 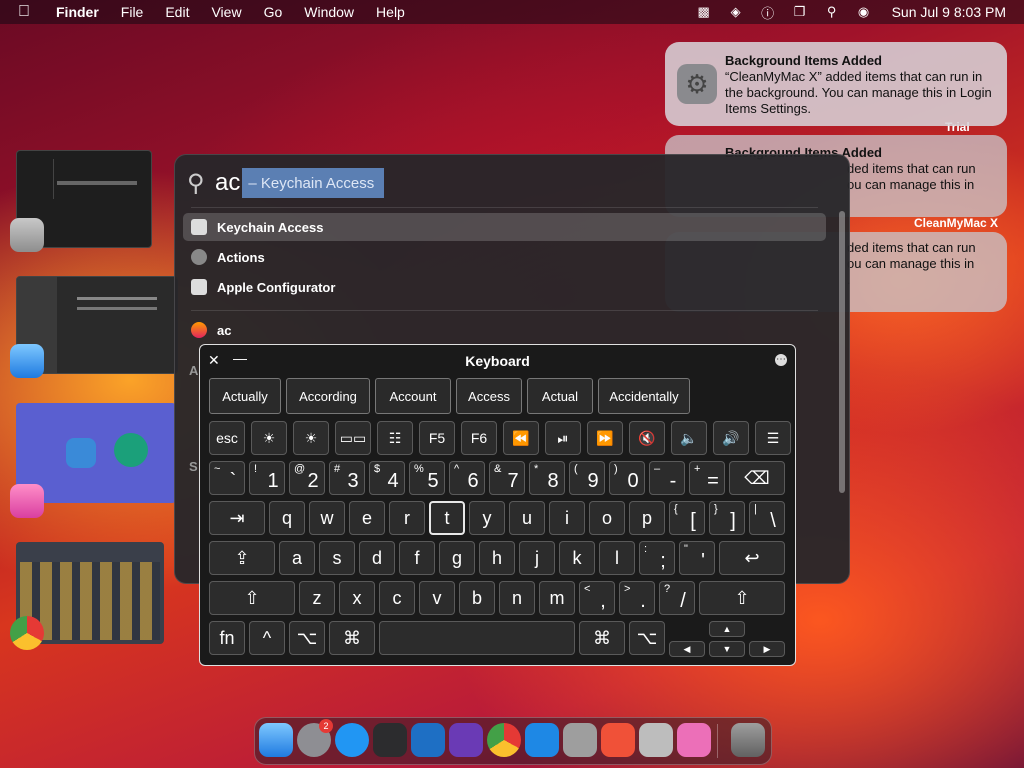 I want to click on key-v: v, so click(x=437, y=598).